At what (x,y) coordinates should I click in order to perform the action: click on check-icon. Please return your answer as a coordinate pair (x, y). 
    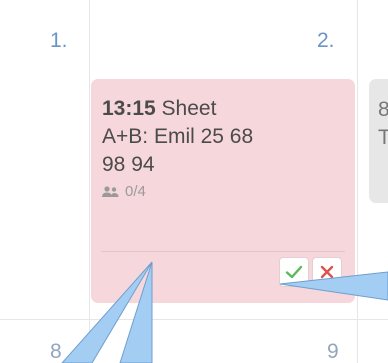
    Looking at the image, I should click on (294, 272).